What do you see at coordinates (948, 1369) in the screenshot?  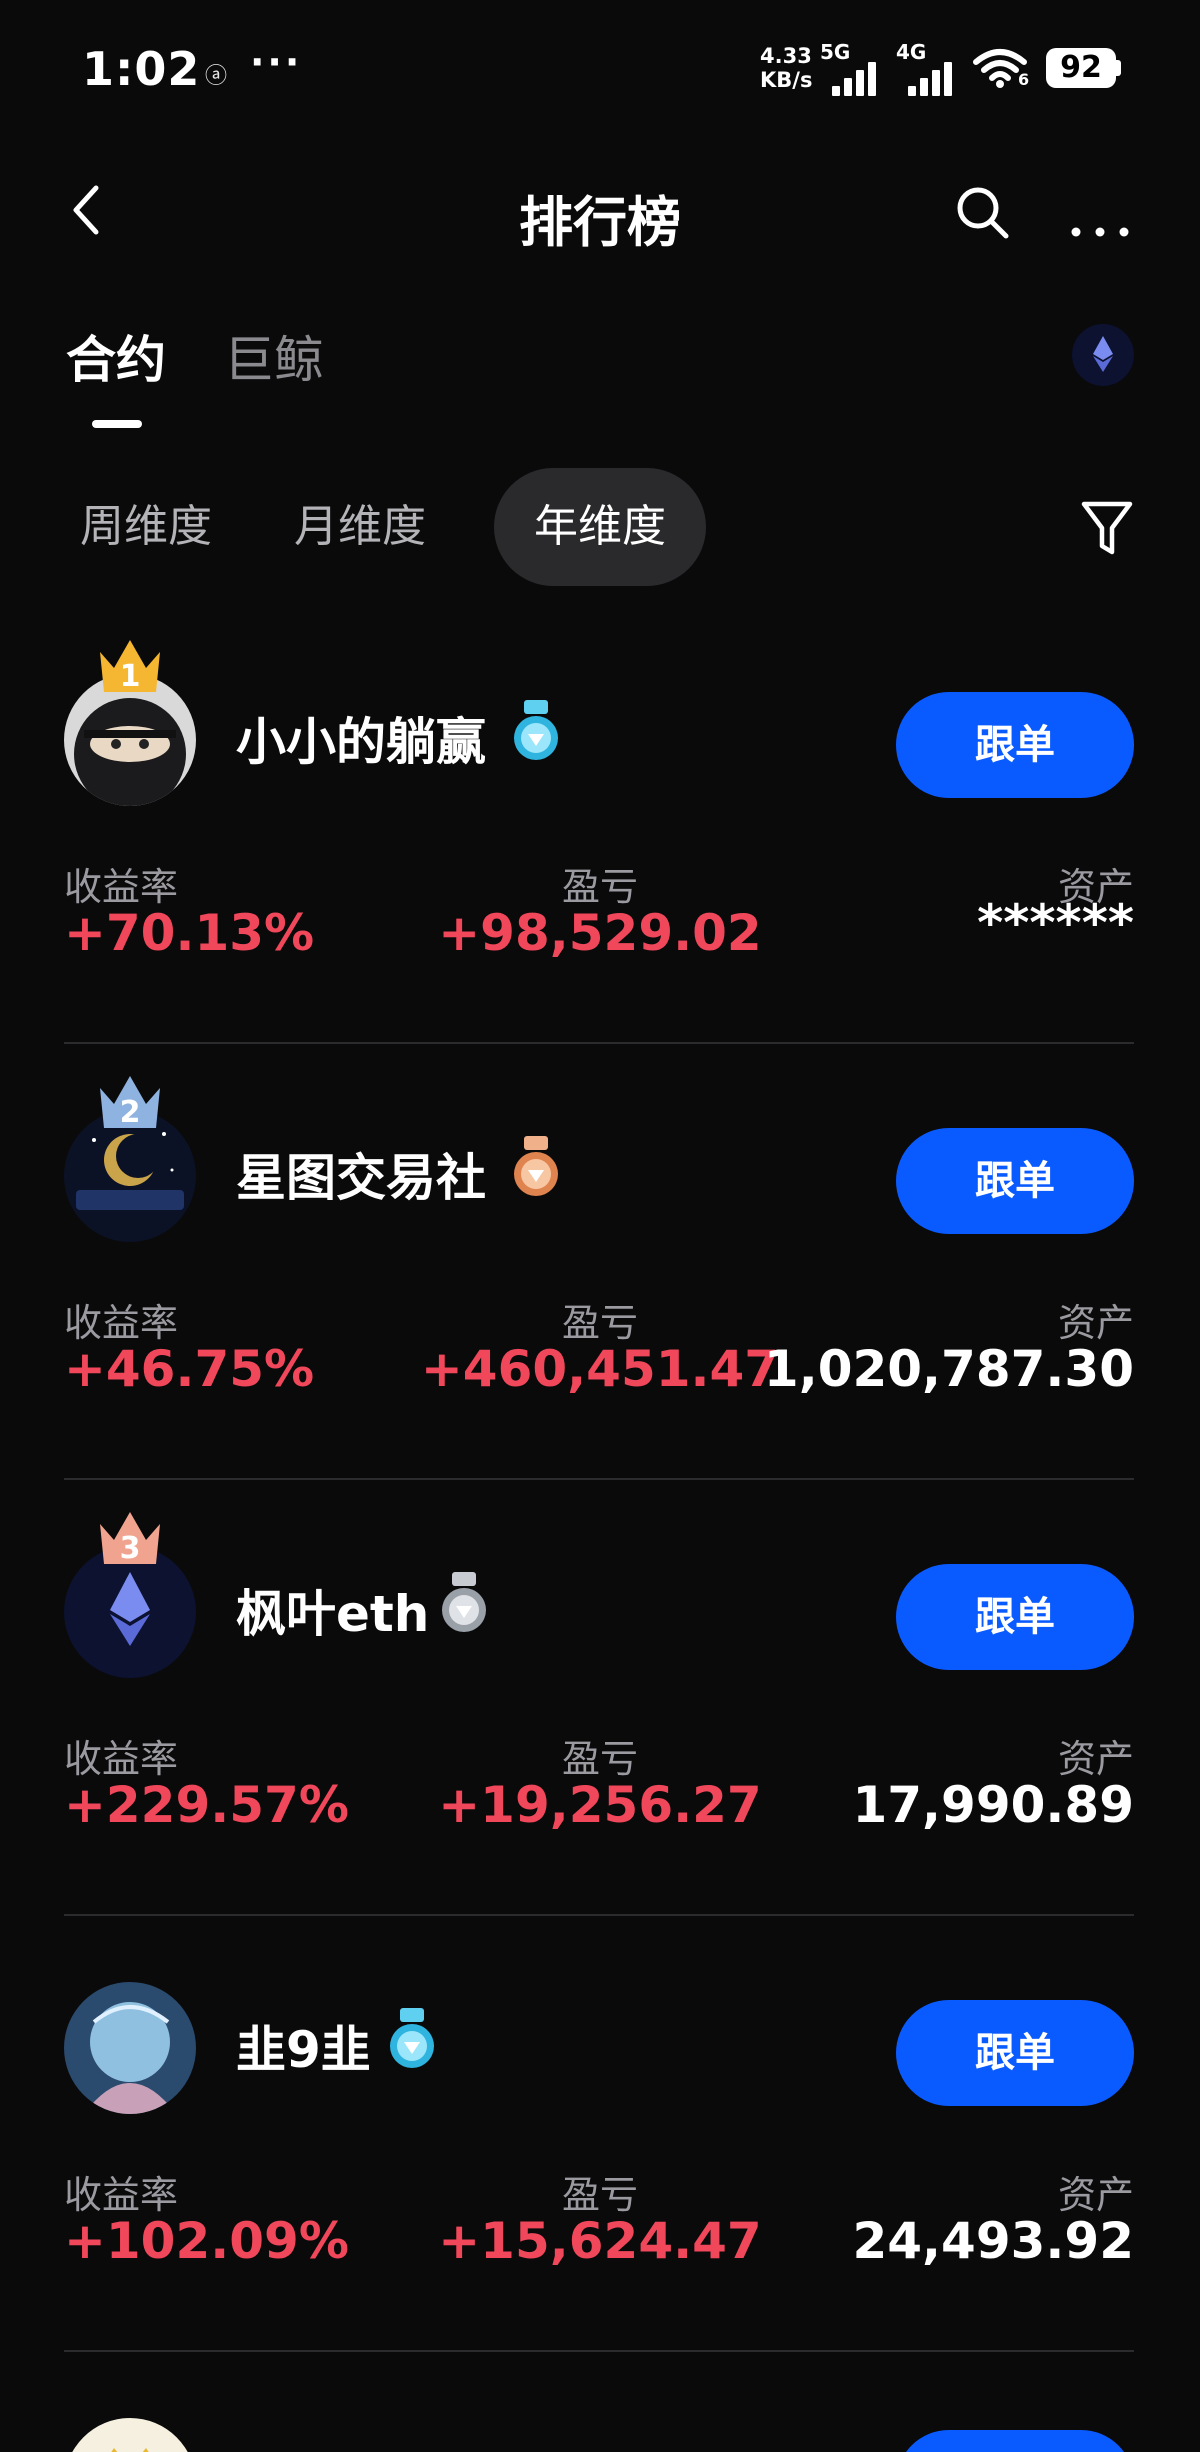 I see `assets-value: 1,020,787.30` at bounding box center [948, 1369].